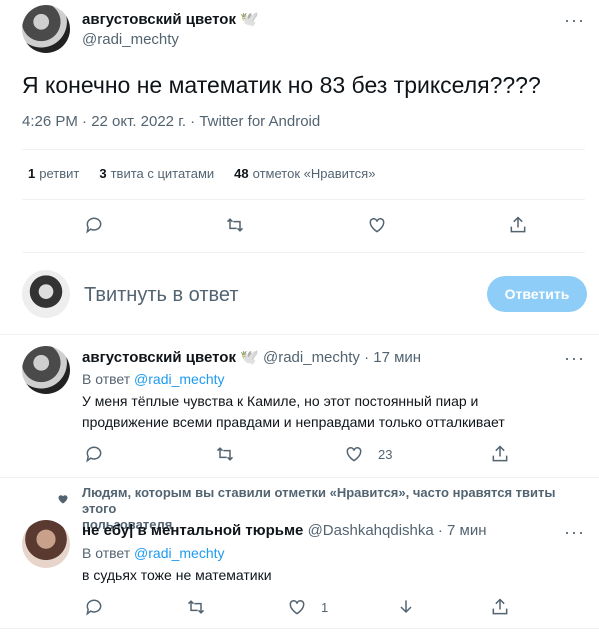 The image size is (599, 633). What do you see at coordinates (159, 357) in the screenshot?
I see `reply-author-name: августовский цветок` at bounding box center [159, 357].